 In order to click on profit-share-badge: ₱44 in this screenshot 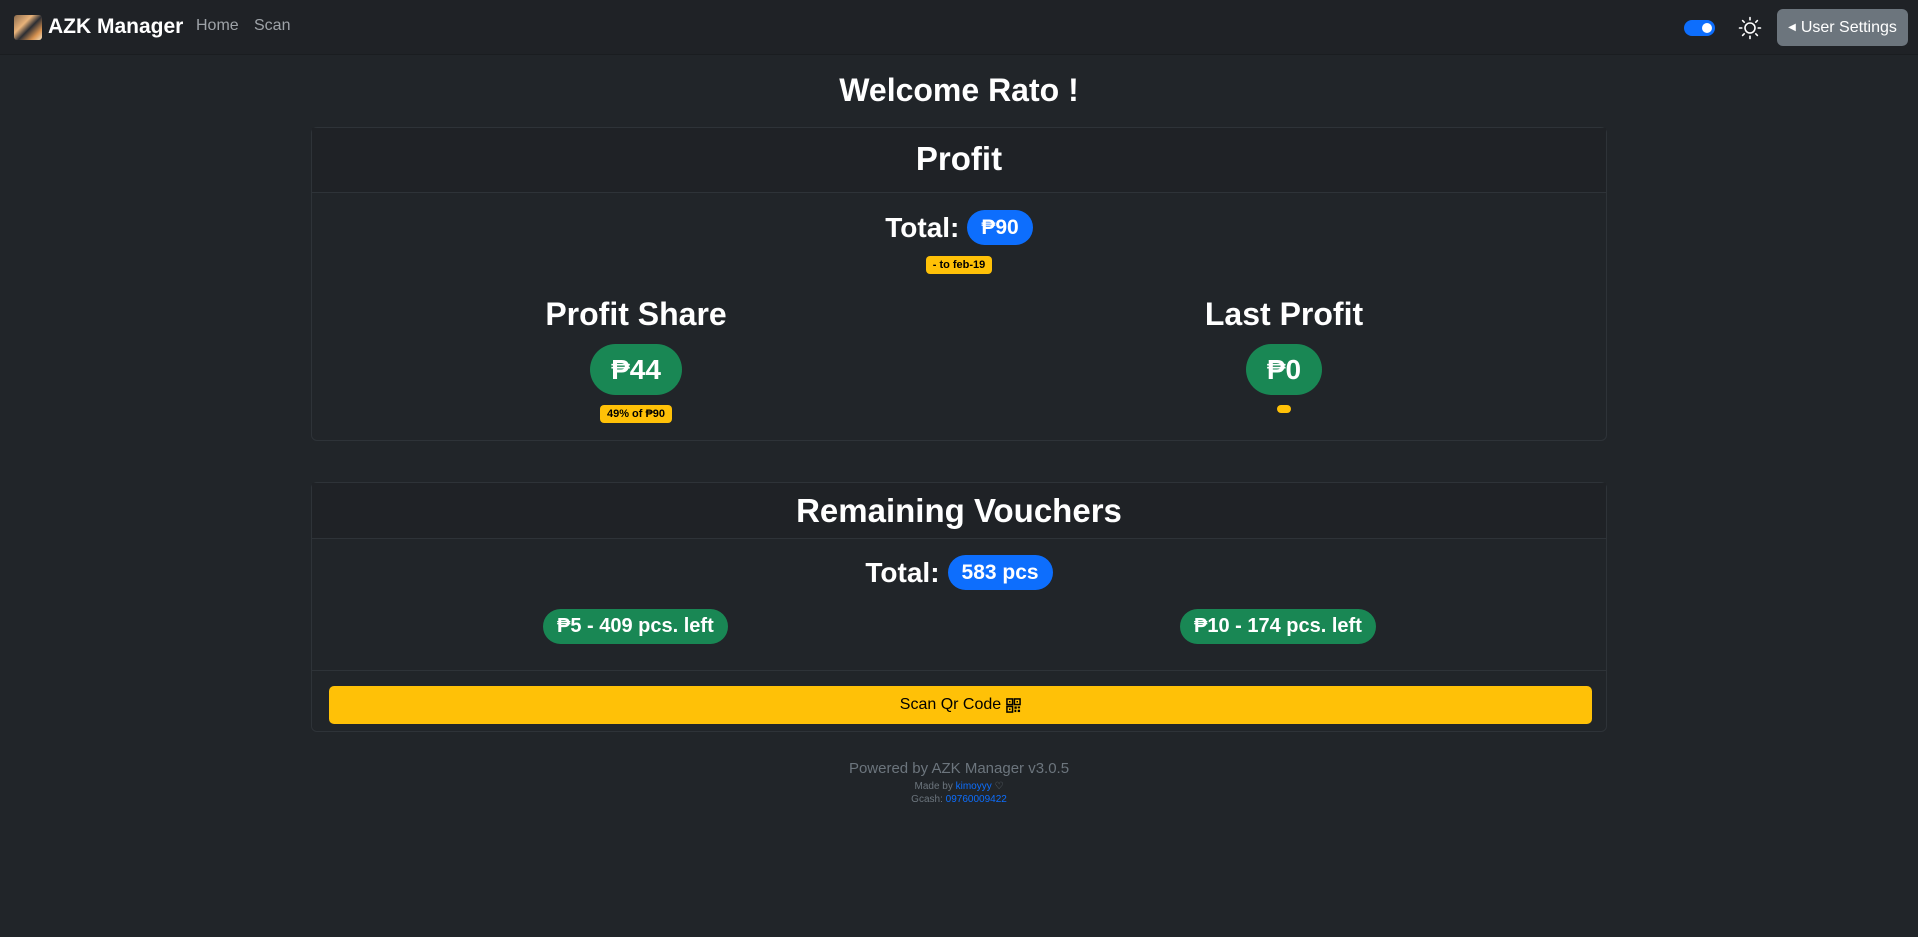, I will do `click(636, 369)`.